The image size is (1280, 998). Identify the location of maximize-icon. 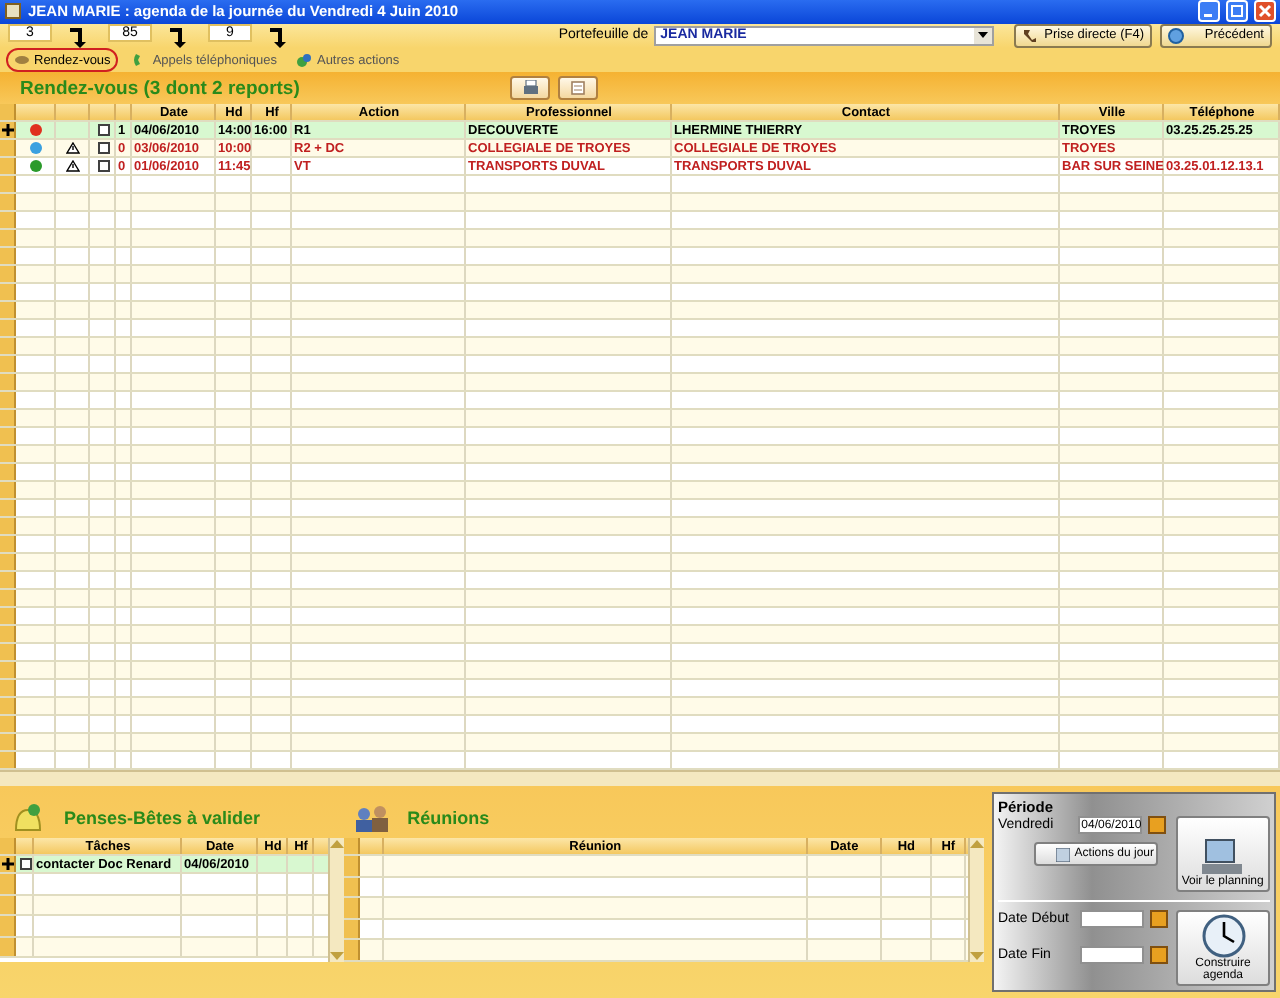
(1237, 11).